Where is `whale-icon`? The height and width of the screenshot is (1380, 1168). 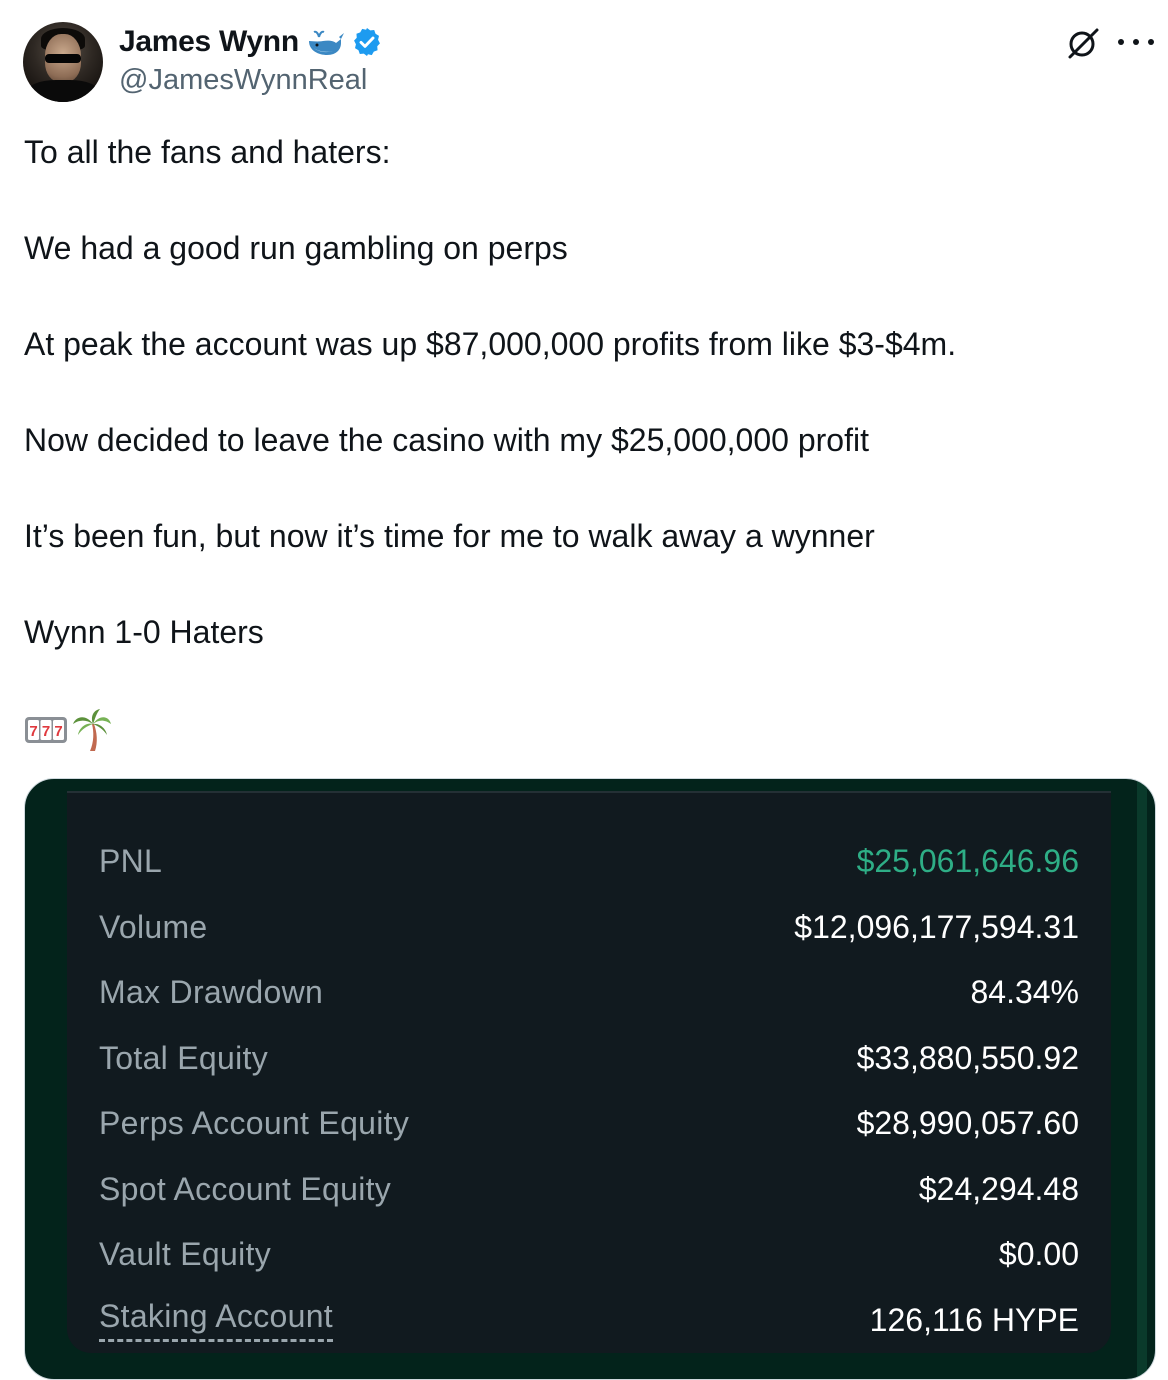 whale-icon is located at coordinates (325, 42).